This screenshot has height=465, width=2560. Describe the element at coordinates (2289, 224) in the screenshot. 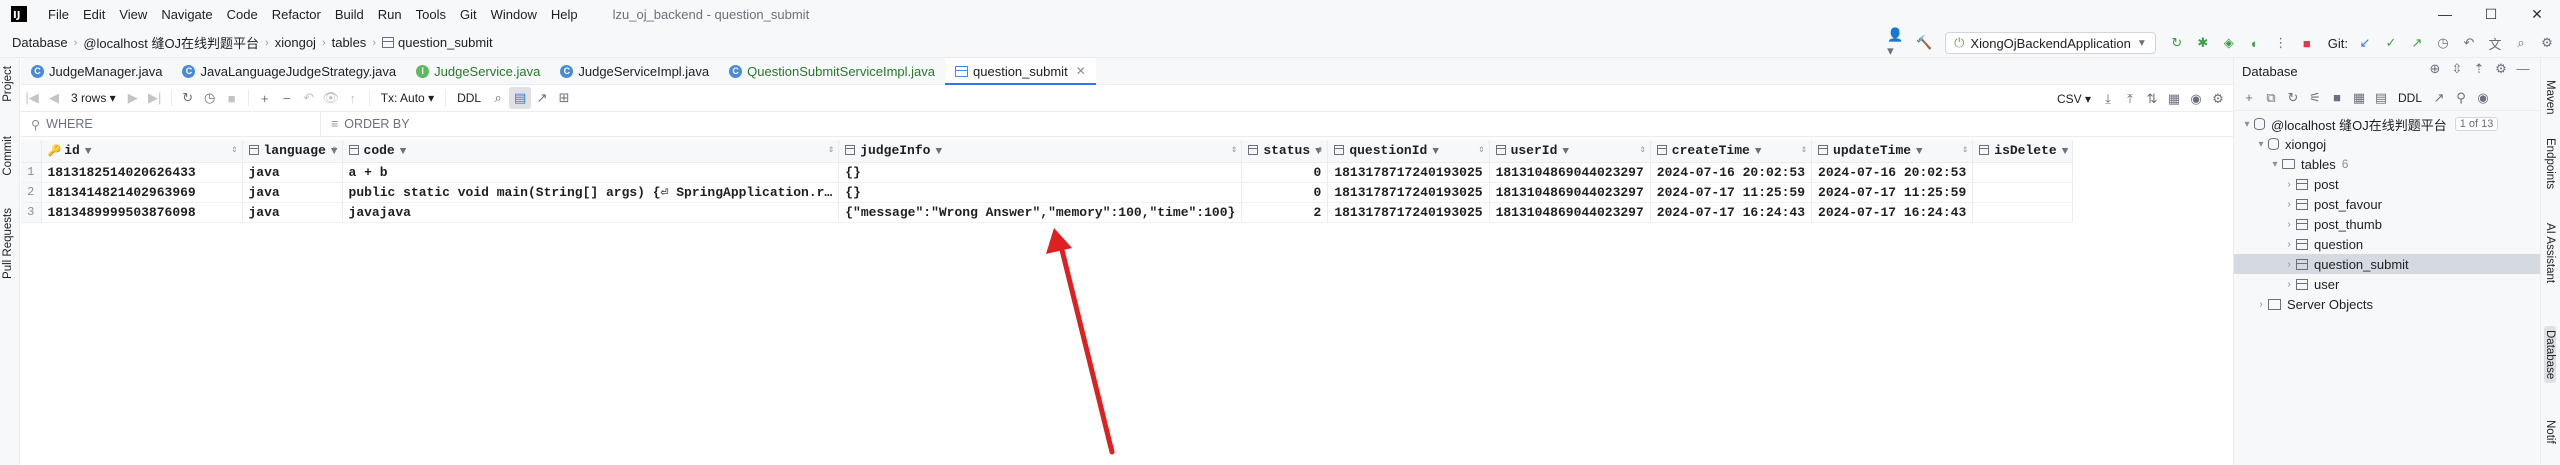

I see `chevron-right-icon: ›` at that location.